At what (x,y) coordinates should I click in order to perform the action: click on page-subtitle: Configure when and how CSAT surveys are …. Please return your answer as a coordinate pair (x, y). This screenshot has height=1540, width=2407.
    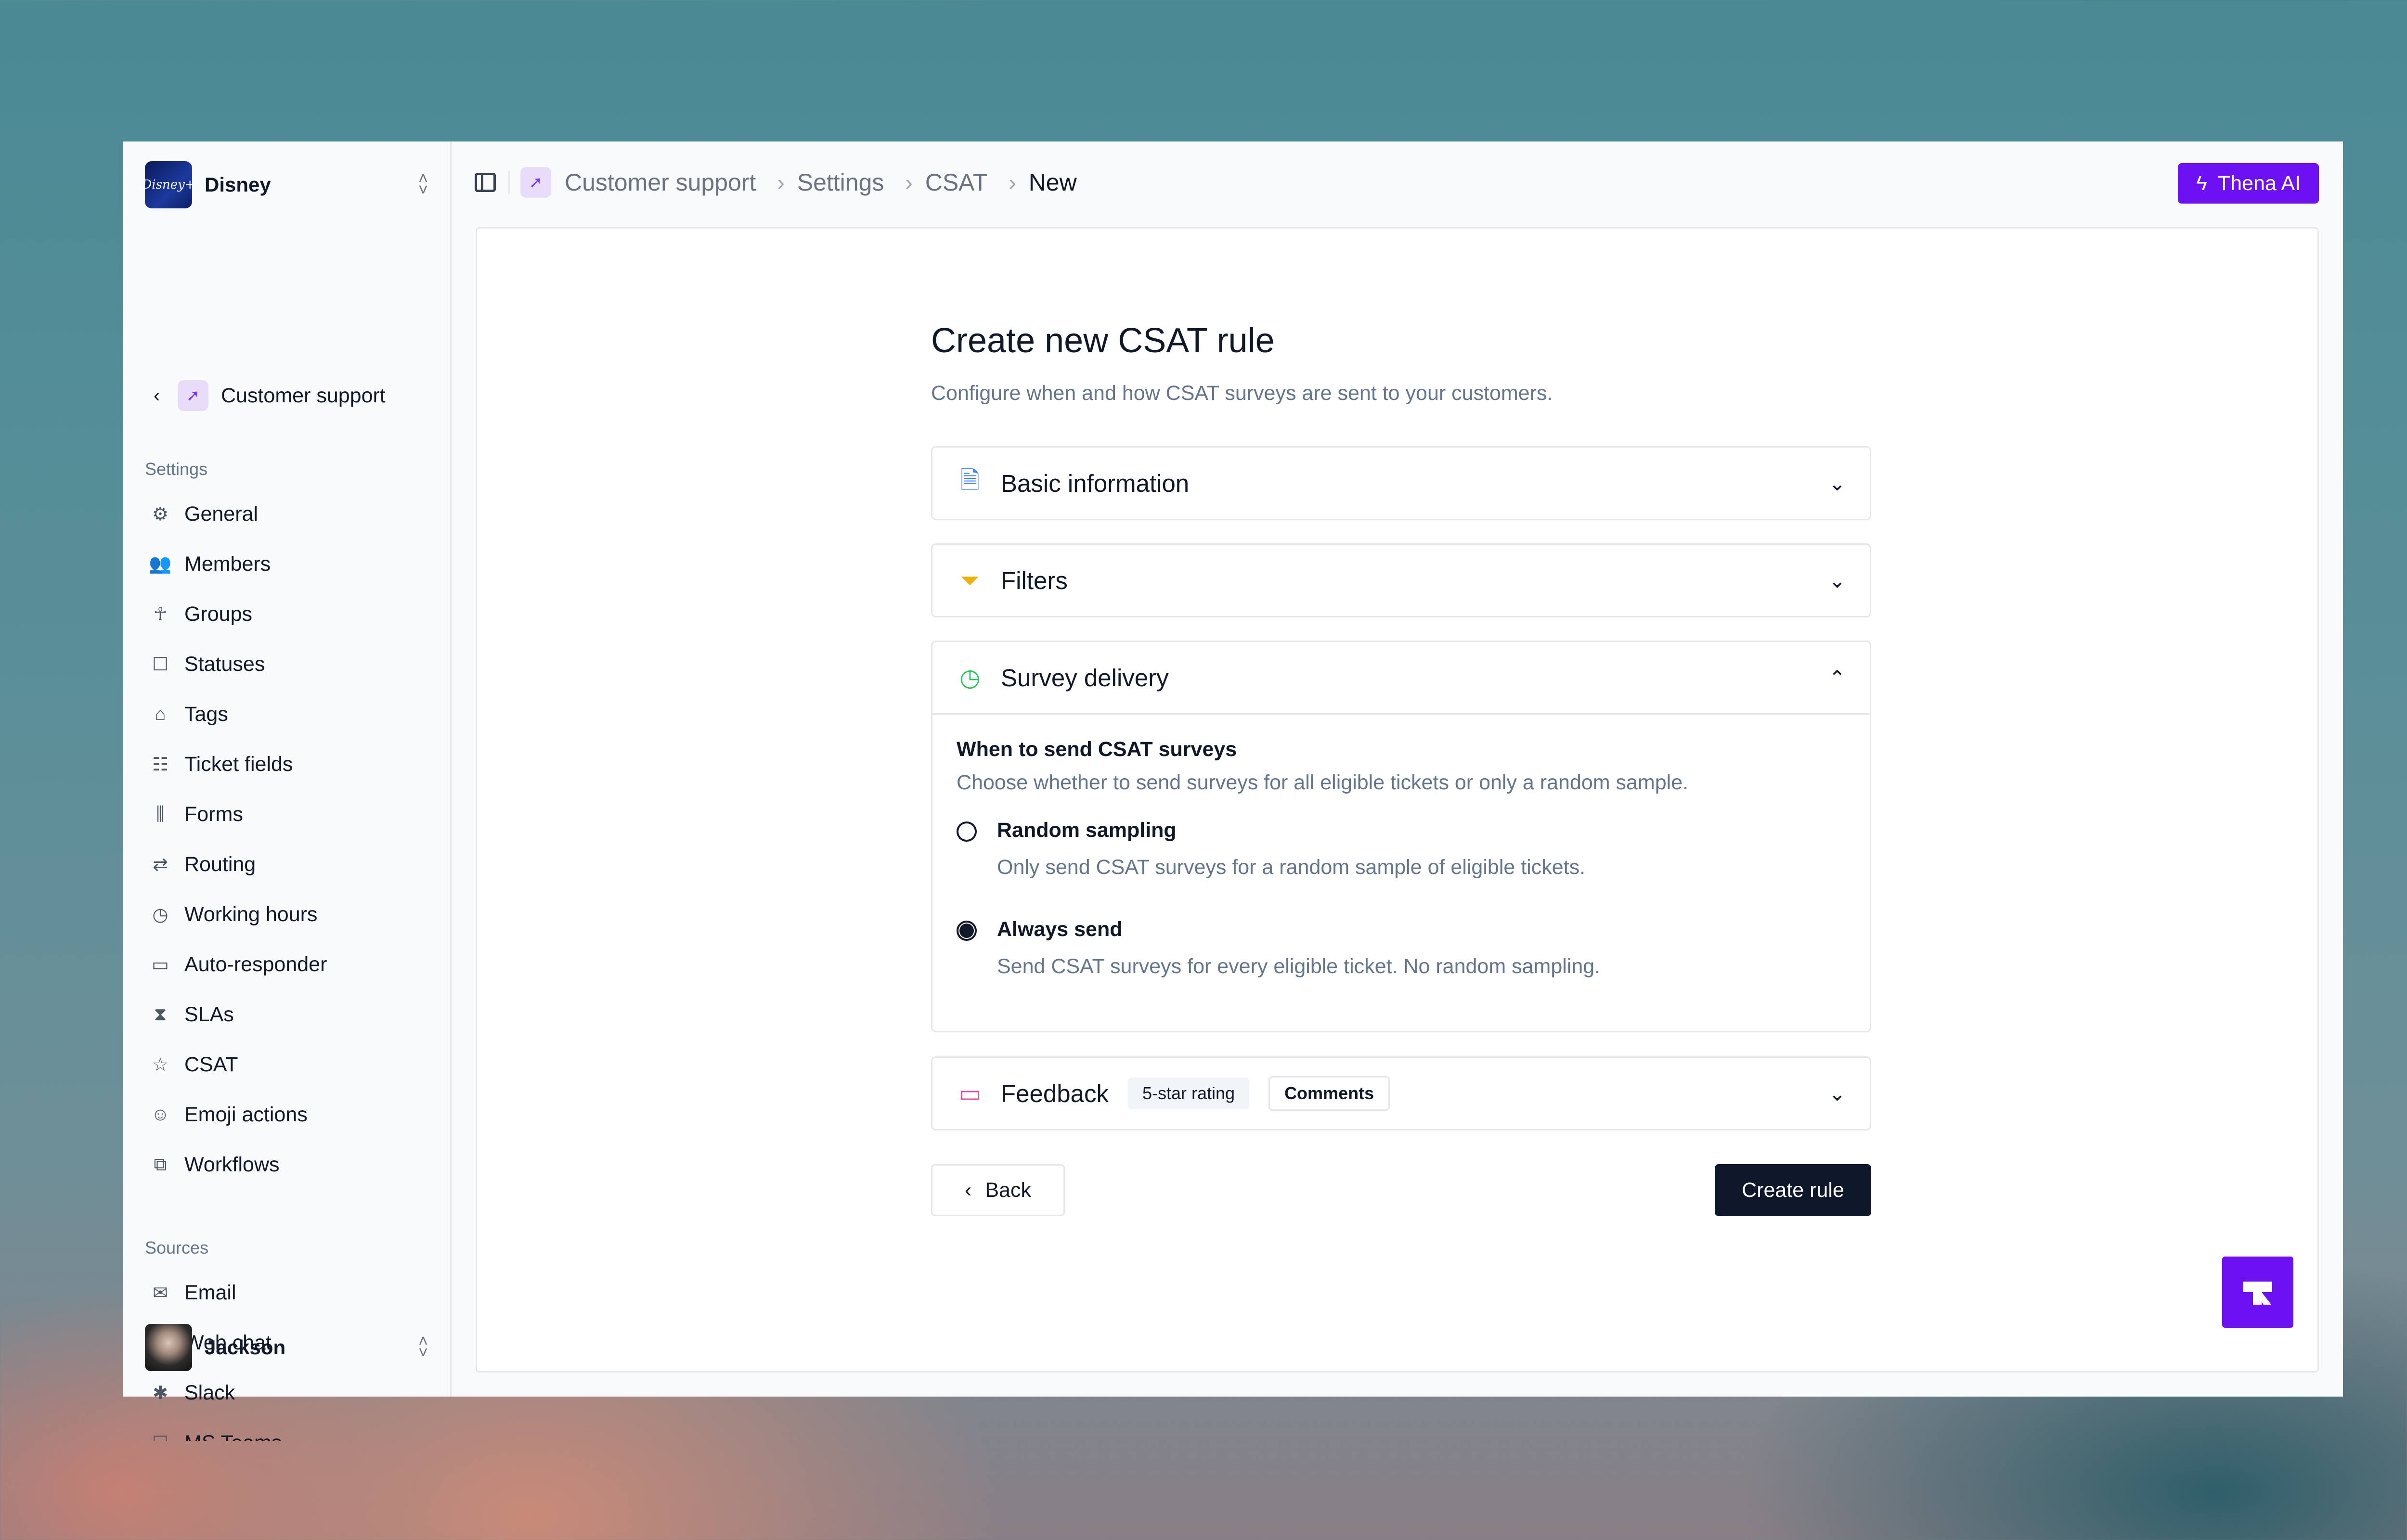
    Looking at the image, I should click on (1242, 393).